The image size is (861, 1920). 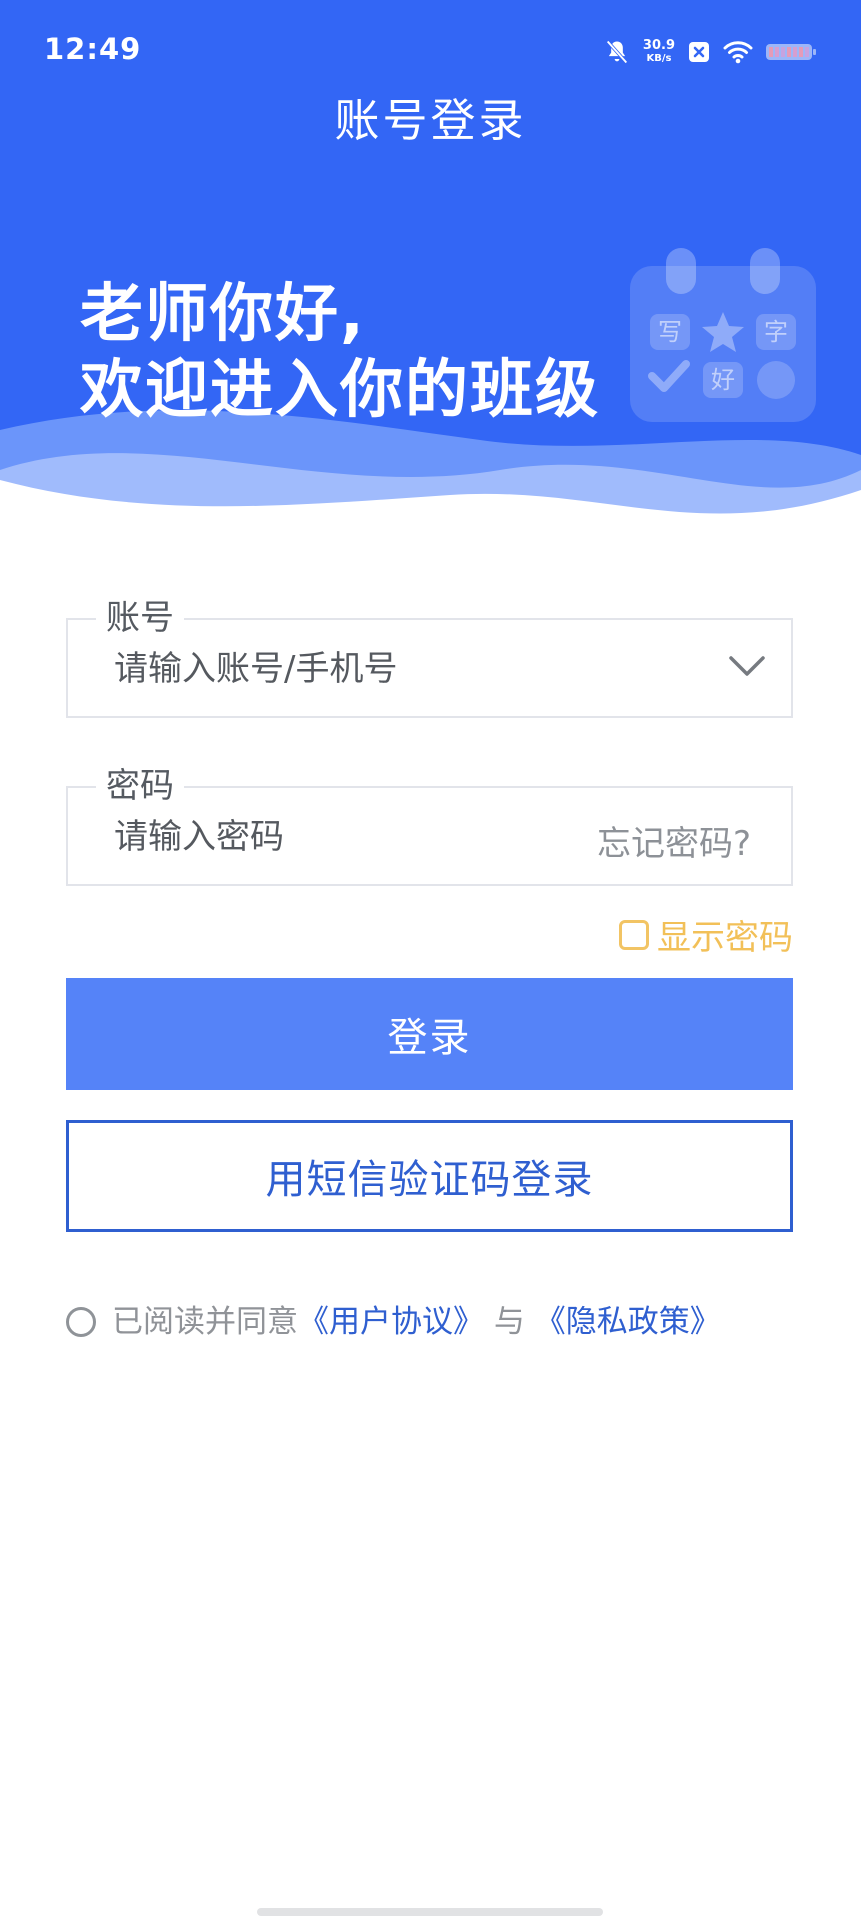 What do you see at coordinates (205, 1322) in the screenshot?
I see `agreement-prefix: 已阅读并同意` at bounding box center [205, 1322].